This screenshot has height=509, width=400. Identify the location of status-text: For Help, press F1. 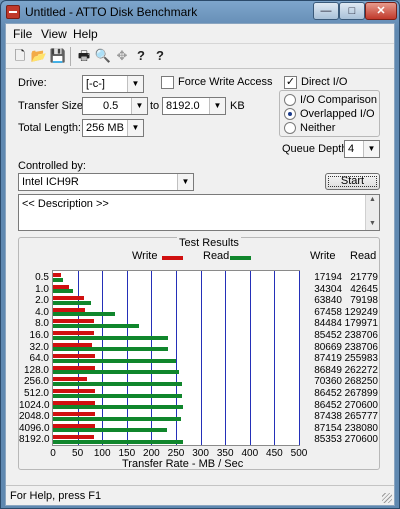
(56, 496).